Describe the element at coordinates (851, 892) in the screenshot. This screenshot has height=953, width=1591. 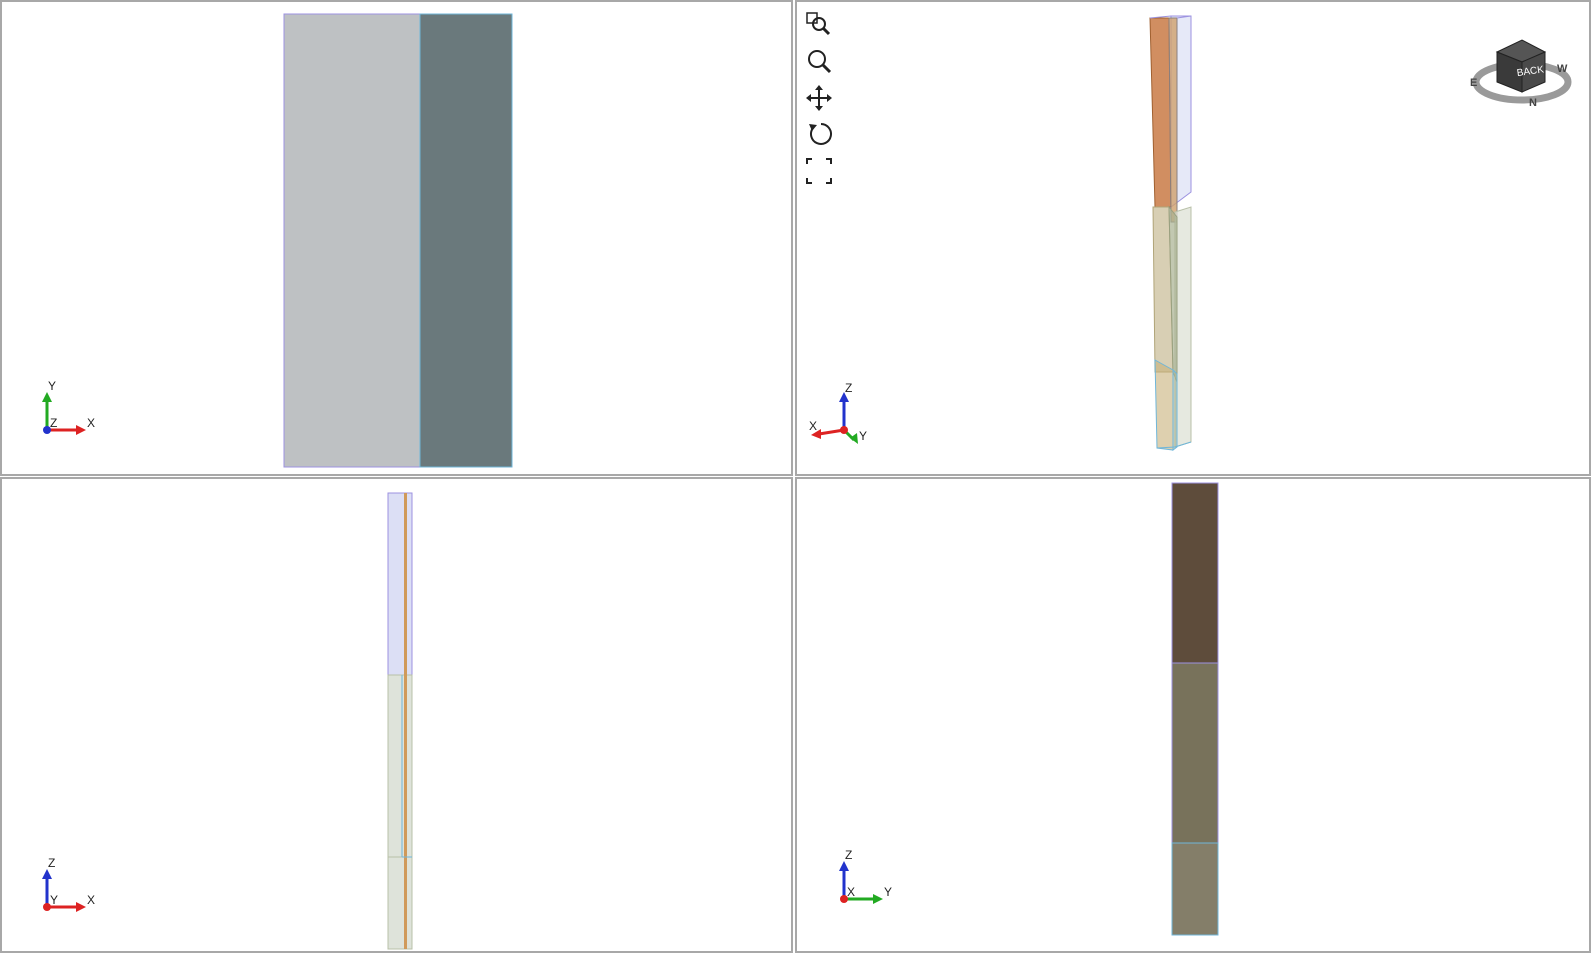
I see `axis-label-center: X` at that location.